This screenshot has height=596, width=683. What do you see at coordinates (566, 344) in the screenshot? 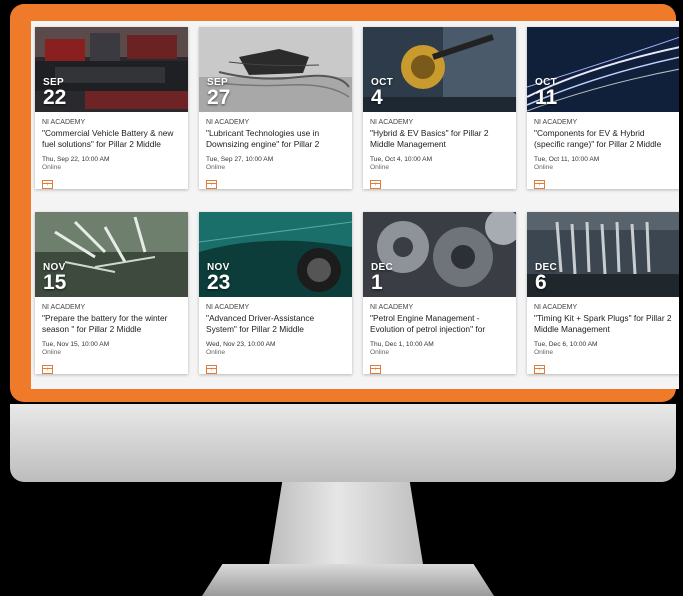
I see `event-datetime: Tue, Dec 6, 10:00 AM` at bounding box center [566, 344].